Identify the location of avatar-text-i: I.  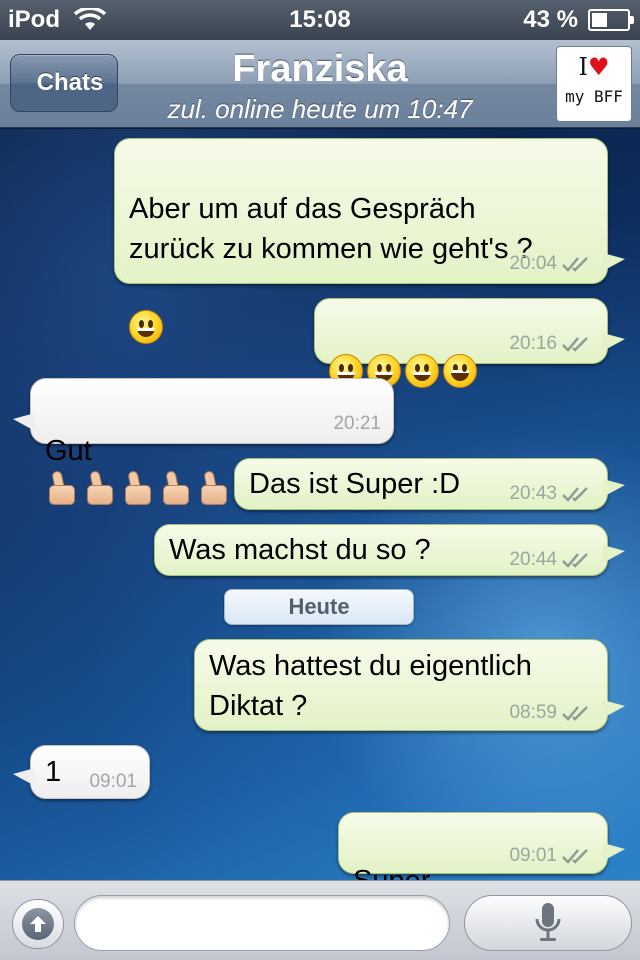
(583, 67).